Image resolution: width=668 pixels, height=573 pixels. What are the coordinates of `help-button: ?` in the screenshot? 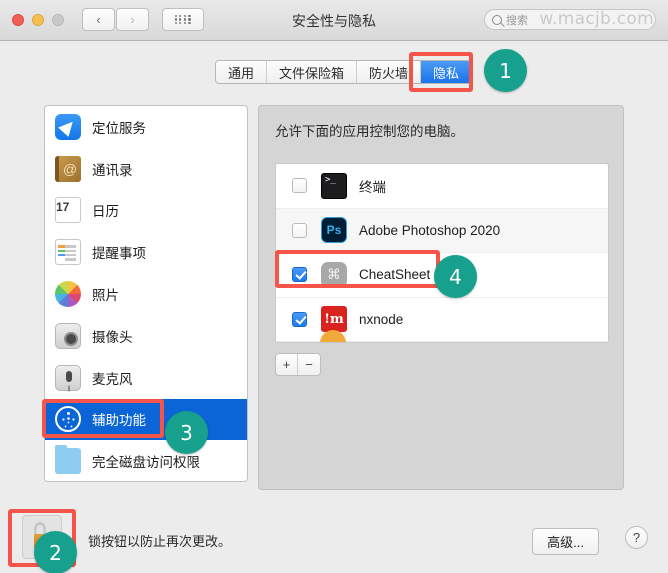 It's located at (636, 537).